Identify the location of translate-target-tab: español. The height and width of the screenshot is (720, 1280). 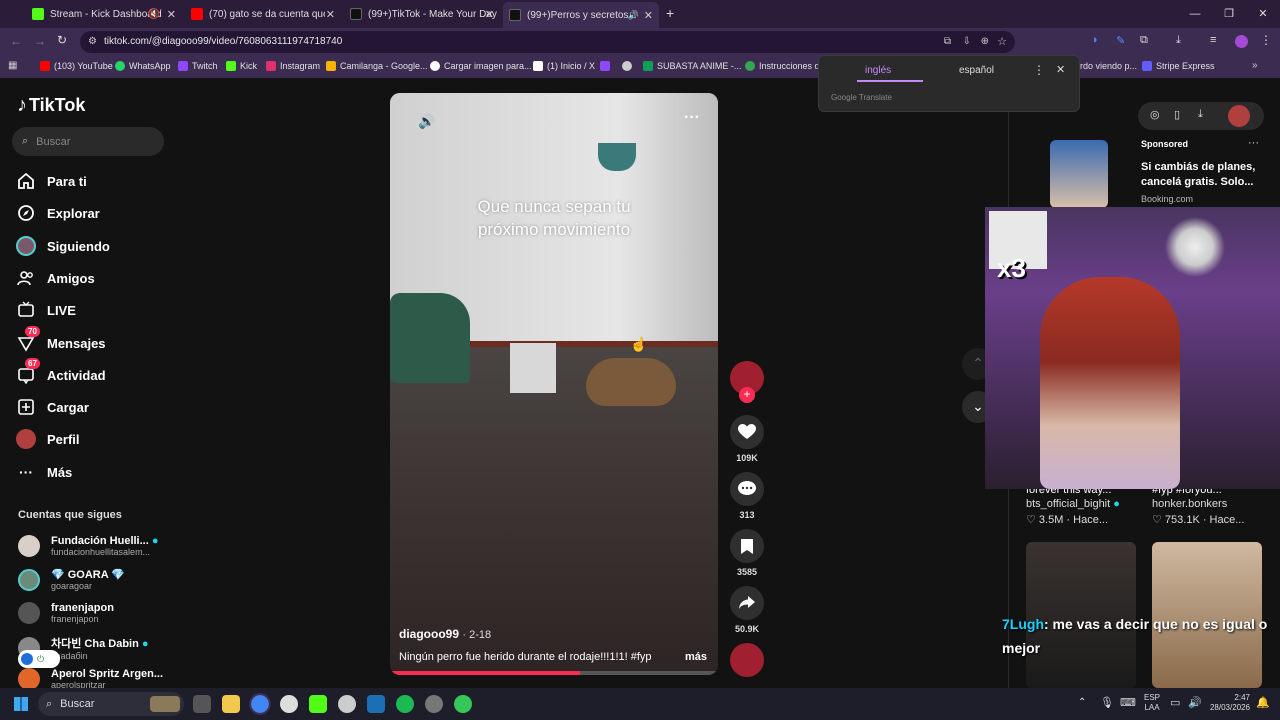
(976, 70).